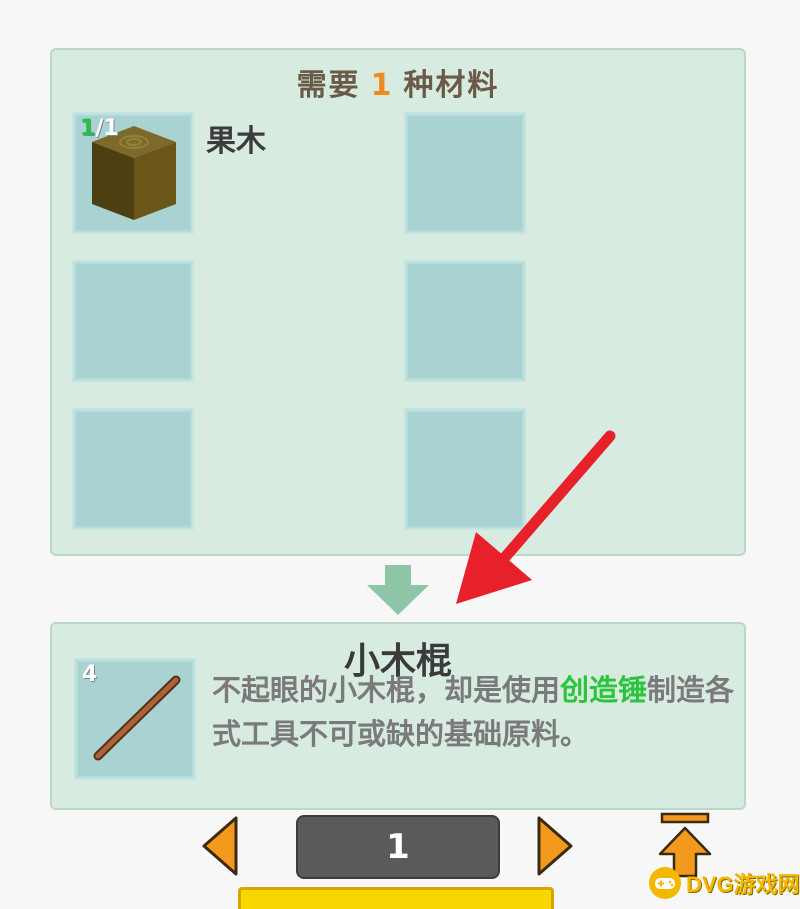 This screenshot has width=800, height=909. What do you see at coordinates (90, 674) in the screenshot?
I see `result-quantity: 4` at bounding box center [90, 674].